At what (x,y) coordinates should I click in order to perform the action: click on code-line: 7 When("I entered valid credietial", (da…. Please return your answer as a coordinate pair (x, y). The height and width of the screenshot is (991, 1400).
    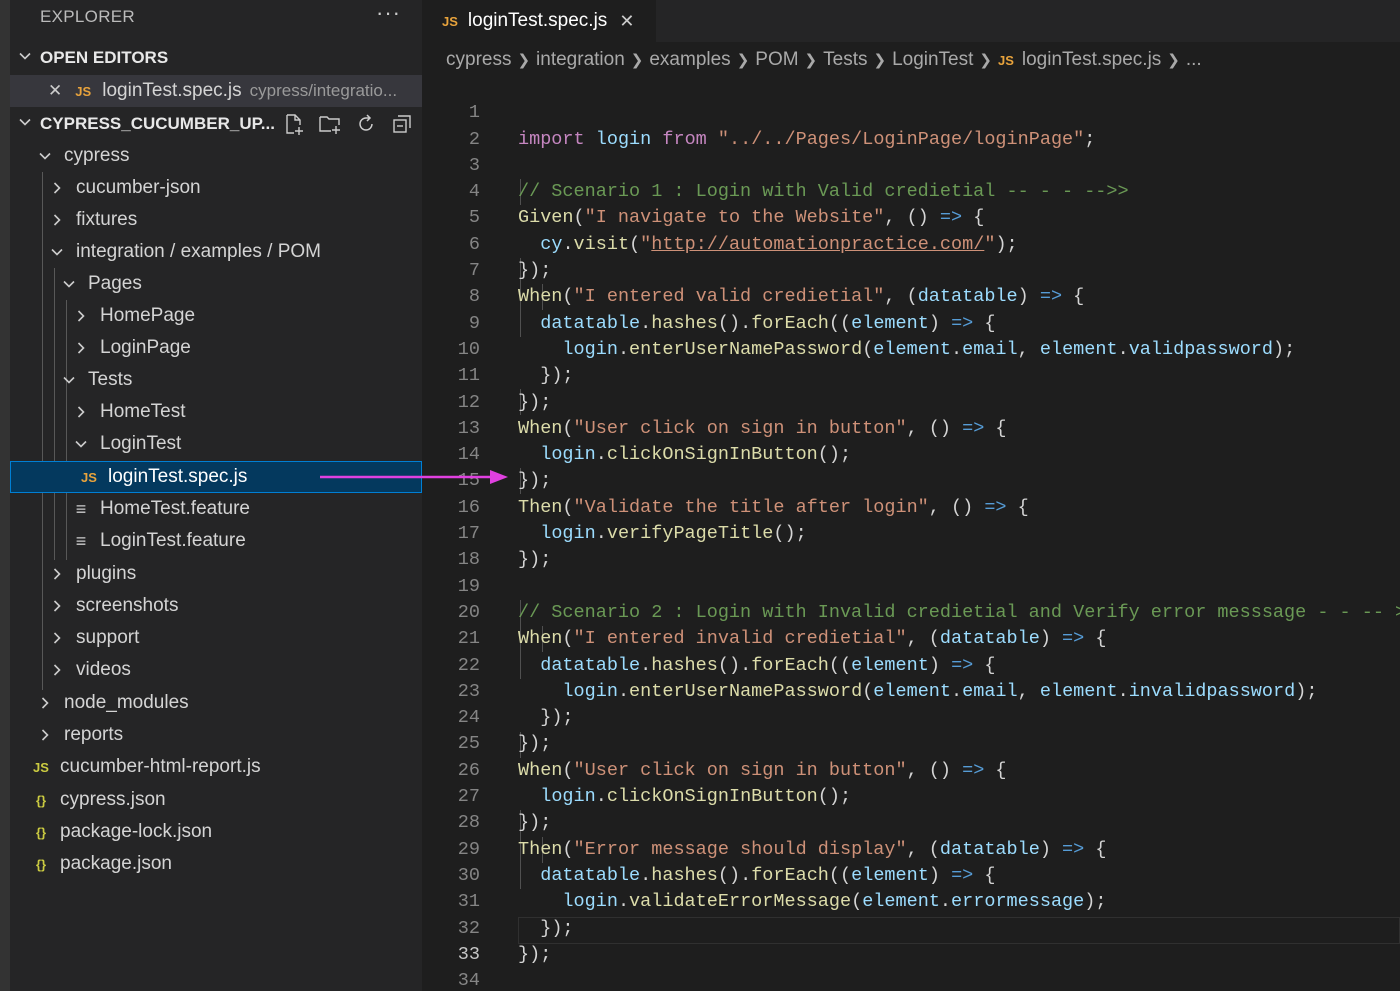
    Looking at the image, I should click on (911, 269).